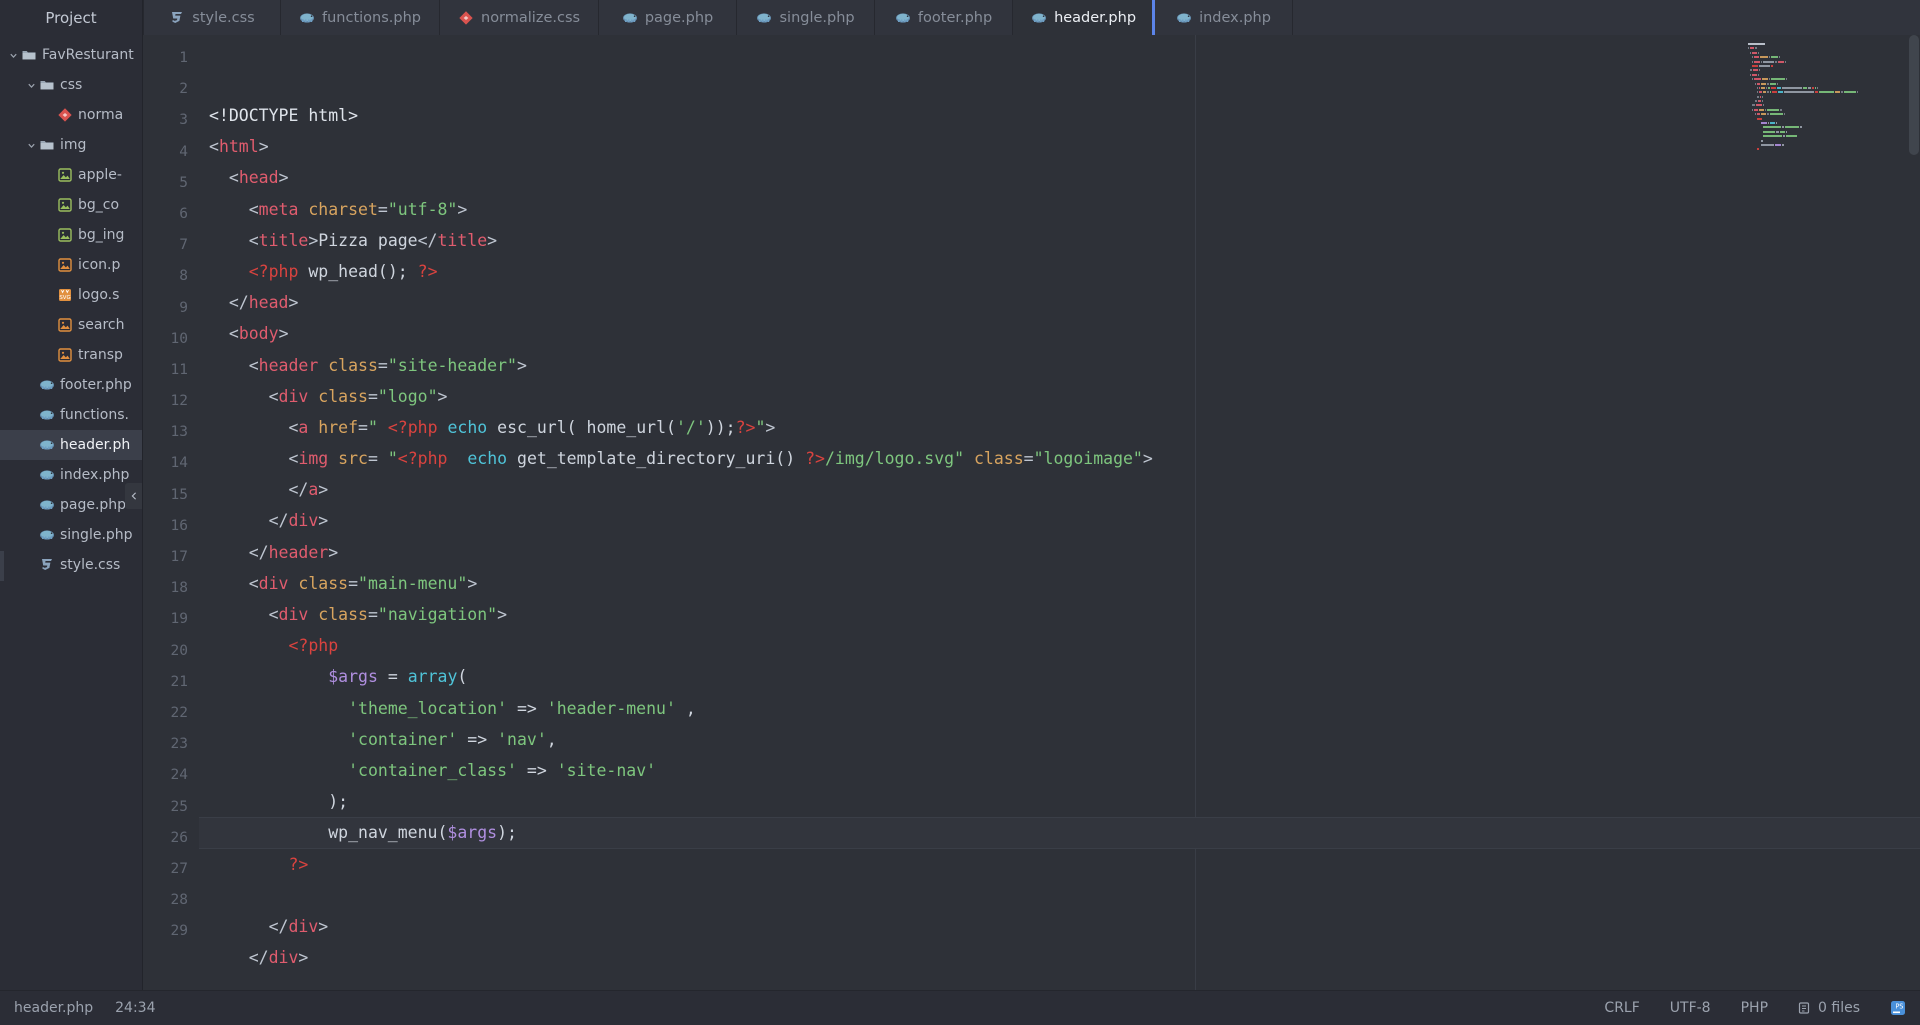  Describe the element at coordinates (477, 739) in the screenshot. I see `code-token: =>` at that location.